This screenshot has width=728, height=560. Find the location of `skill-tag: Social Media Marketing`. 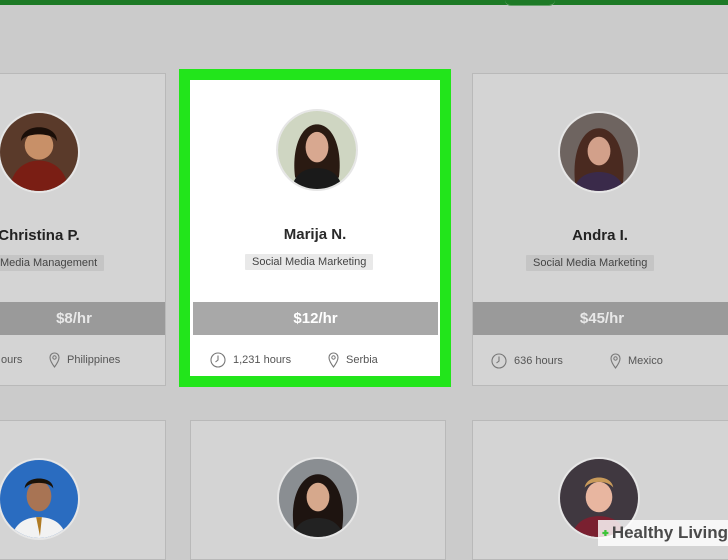

skill-tag: Social Media Marketing is located at coordinates (590, 263).